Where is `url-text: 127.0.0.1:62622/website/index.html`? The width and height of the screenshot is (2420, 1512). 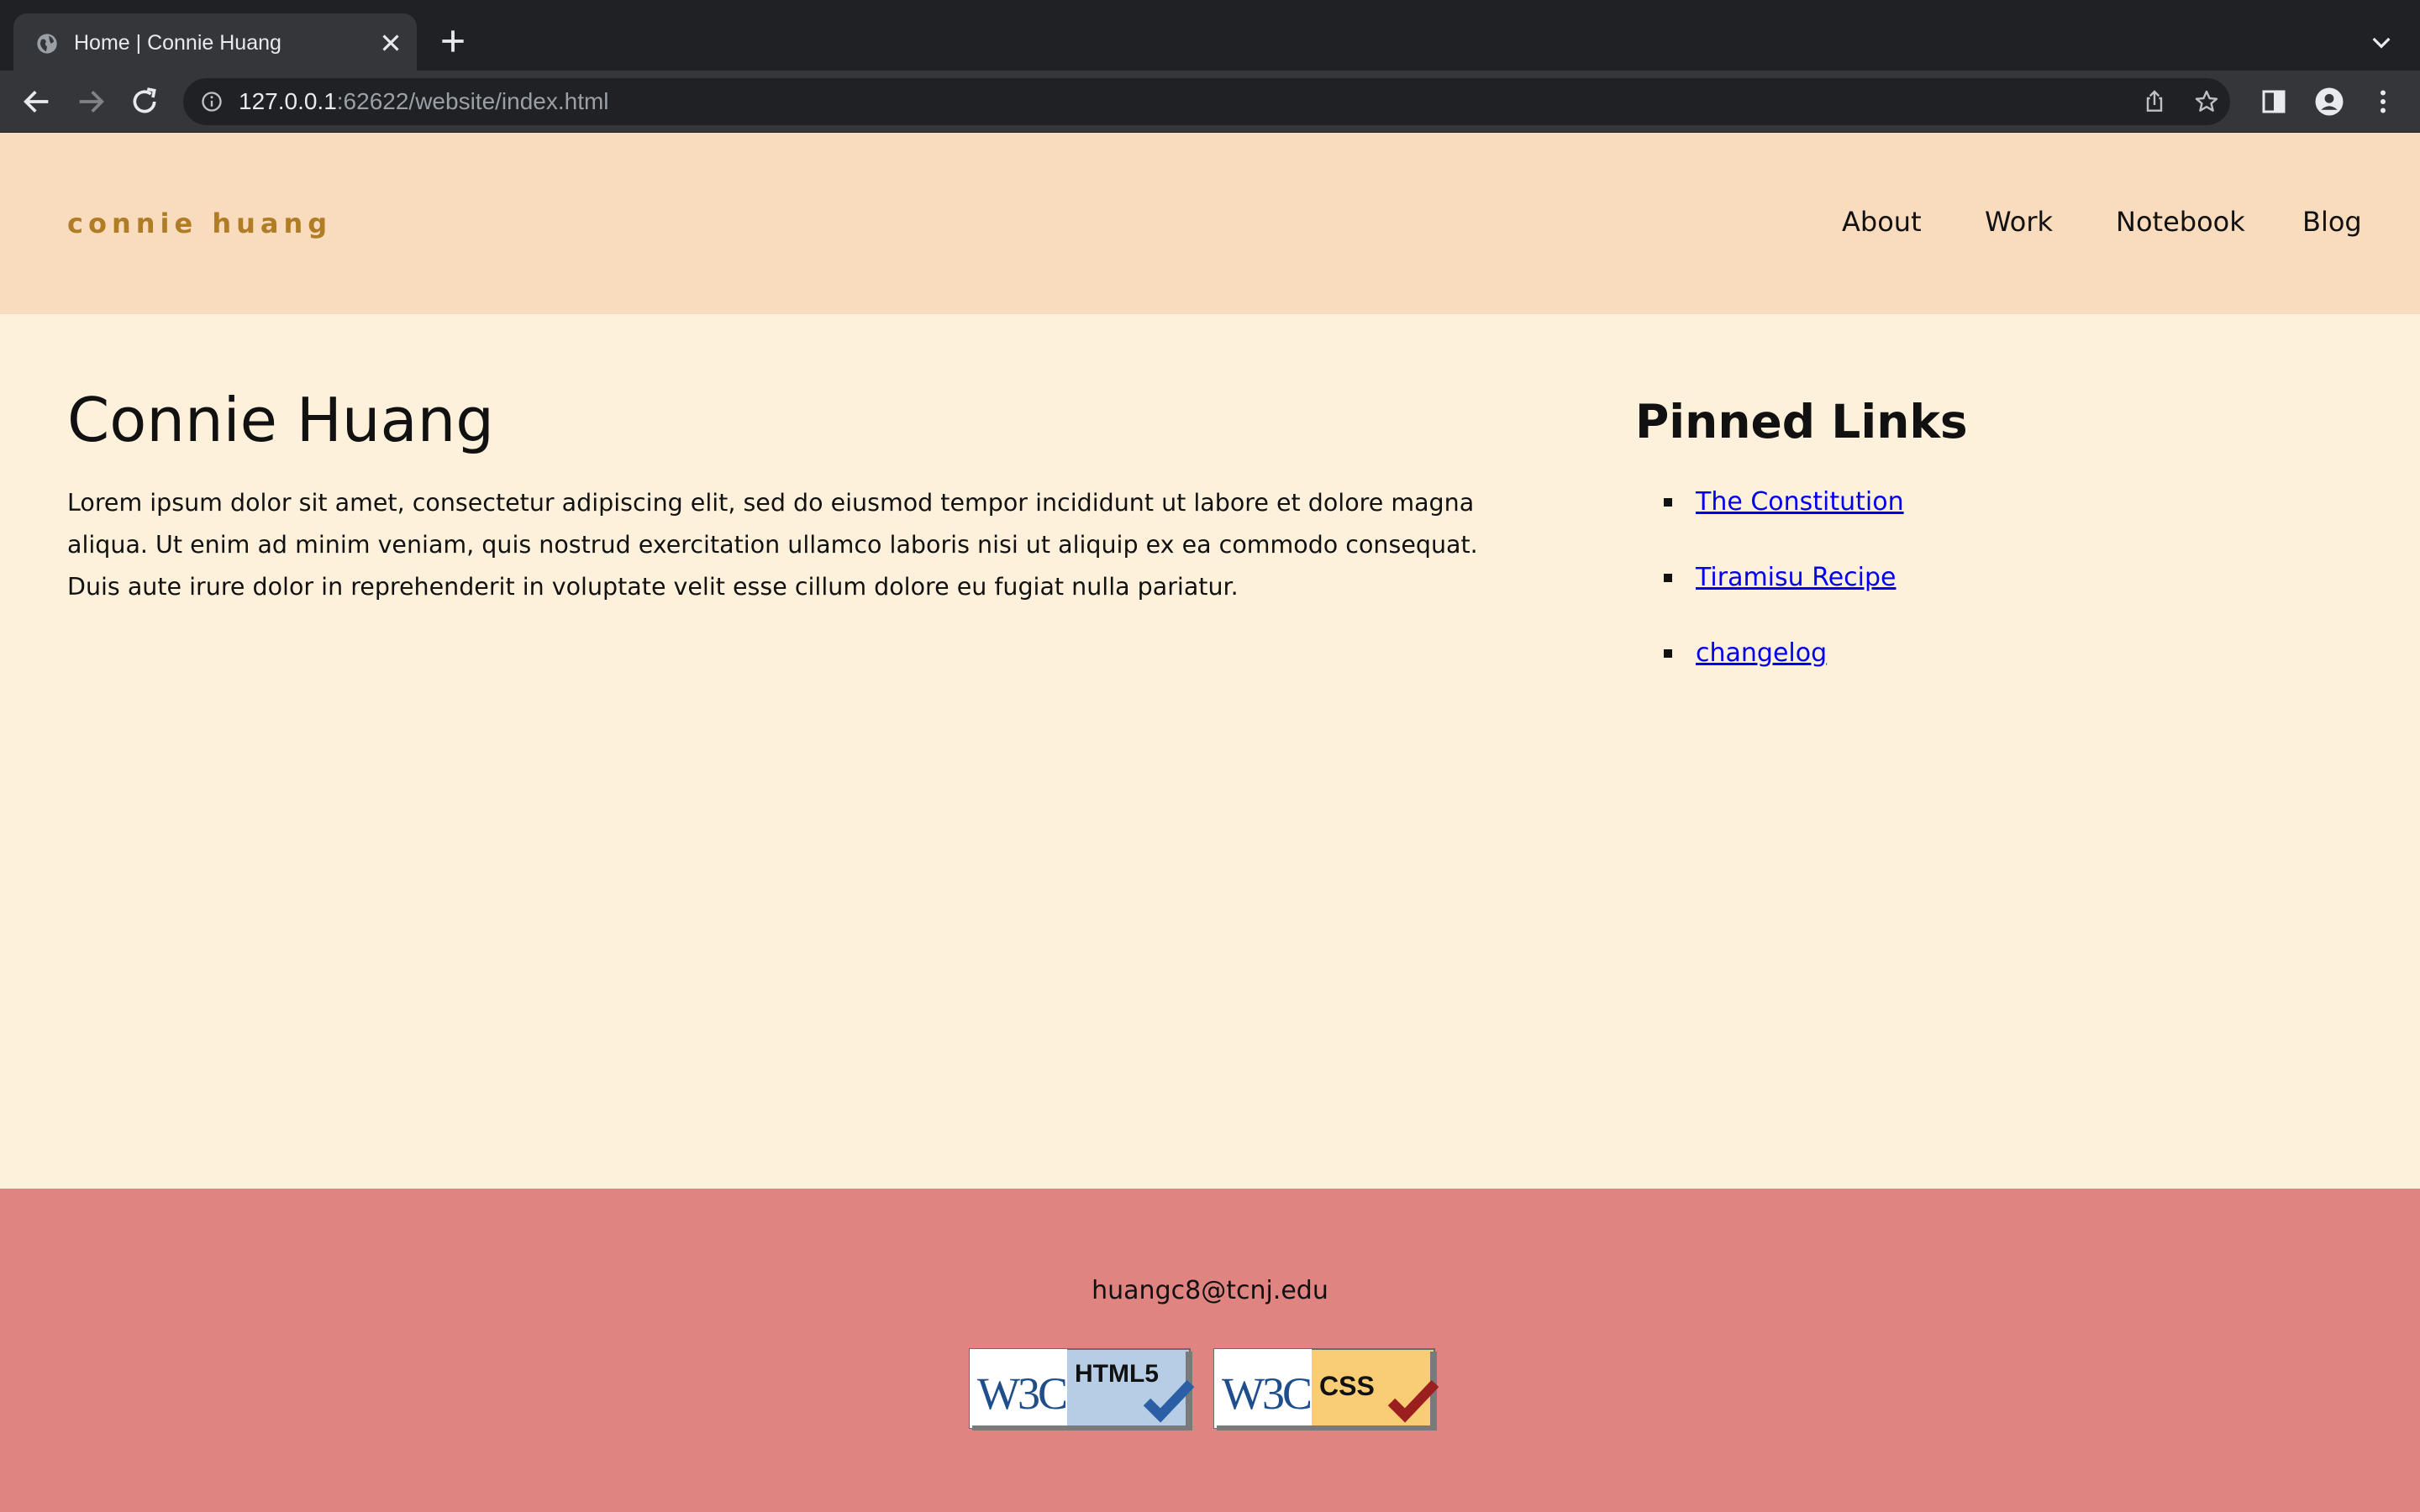 url-text: 127.0.0.1:62622/website/index.html is located at coordinates (424, 101).